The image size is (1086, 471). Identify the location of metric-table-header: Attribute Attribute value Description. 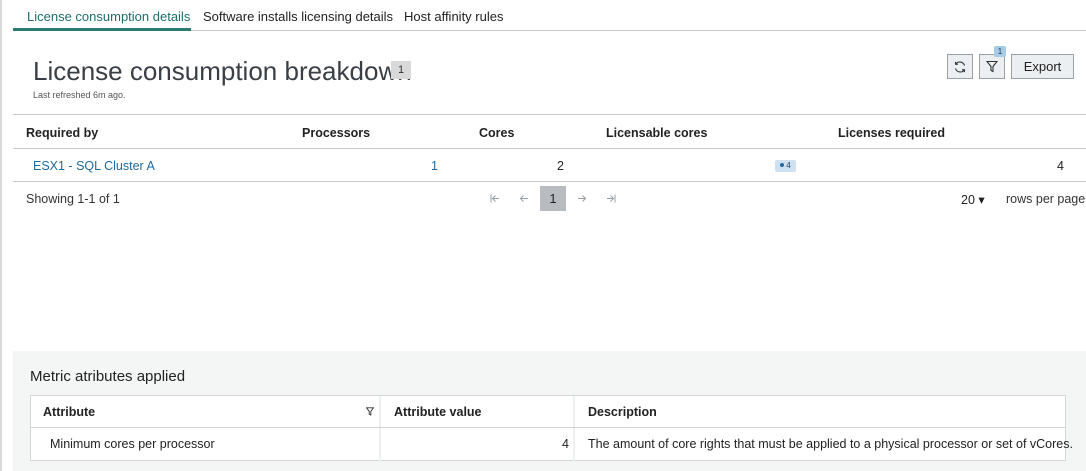
(548, 412).